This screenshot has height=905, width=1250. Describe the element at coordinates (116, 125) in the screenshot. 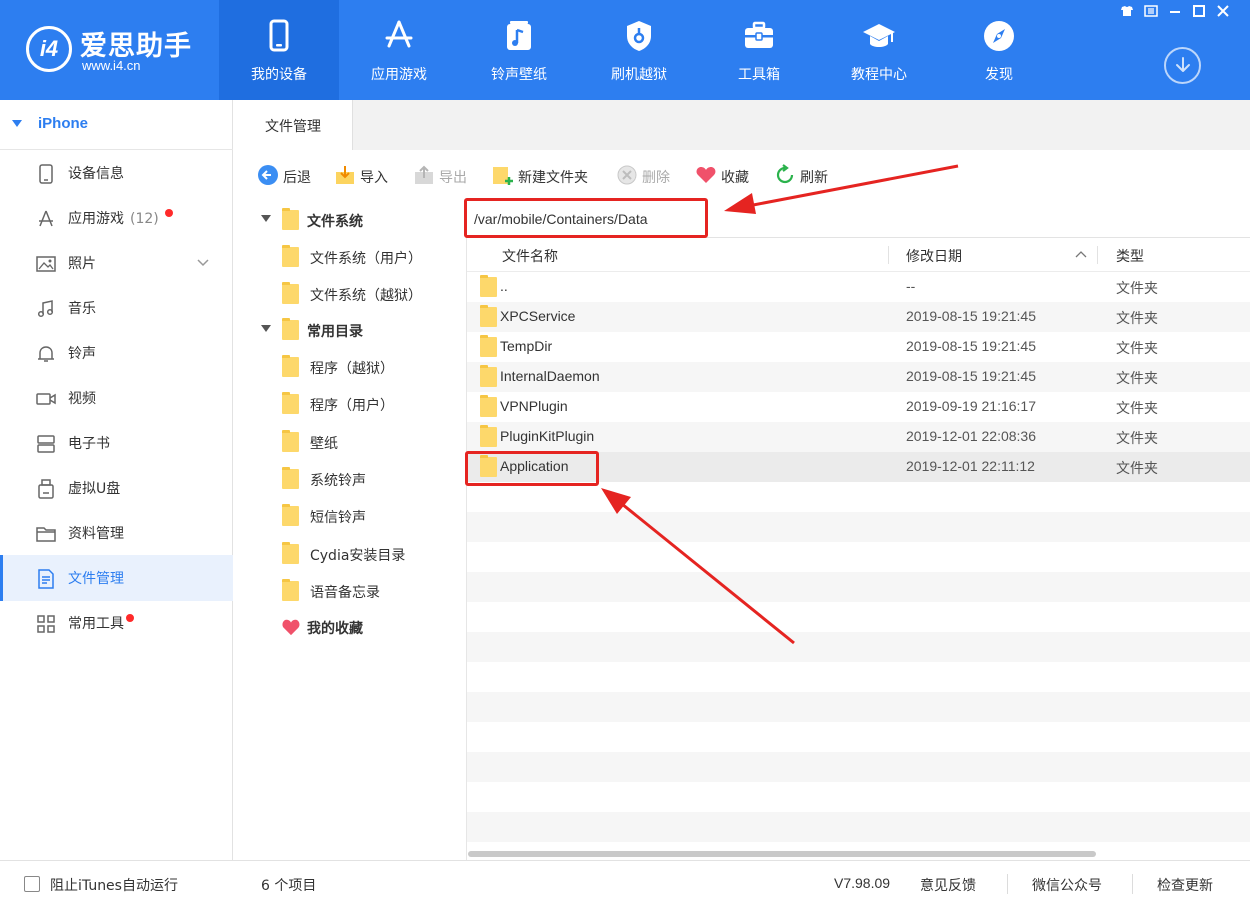

I see `device-header: iPhone` at that location.